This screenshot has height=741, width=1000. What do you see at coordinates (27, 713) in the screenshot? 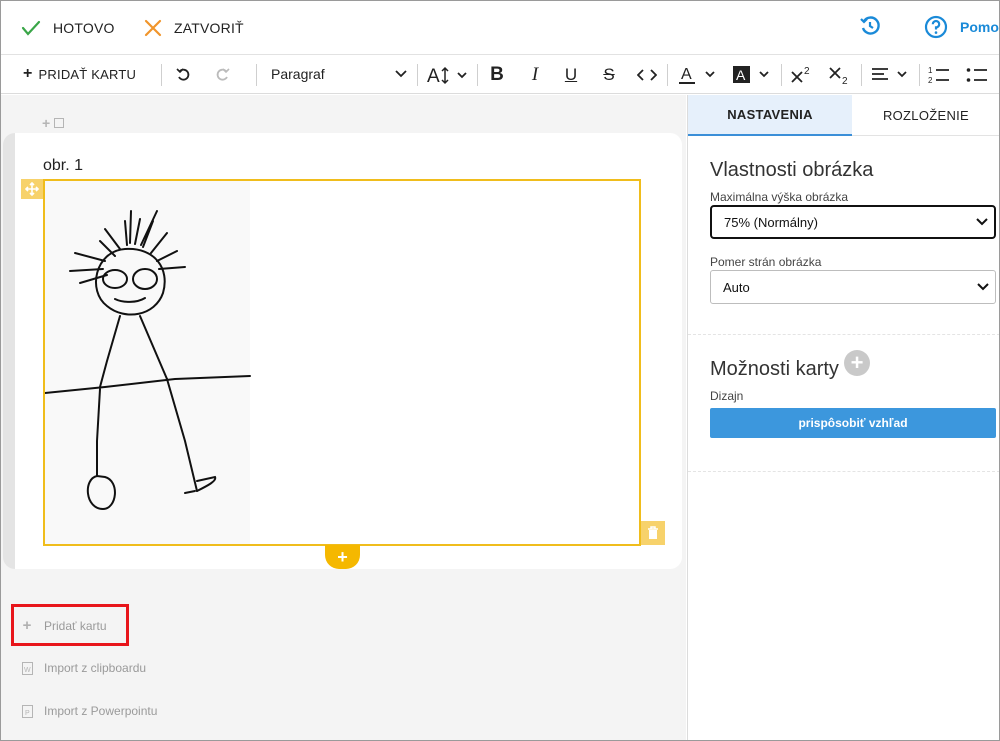
I see `svg-text: P` at bounding box center [27, 713].